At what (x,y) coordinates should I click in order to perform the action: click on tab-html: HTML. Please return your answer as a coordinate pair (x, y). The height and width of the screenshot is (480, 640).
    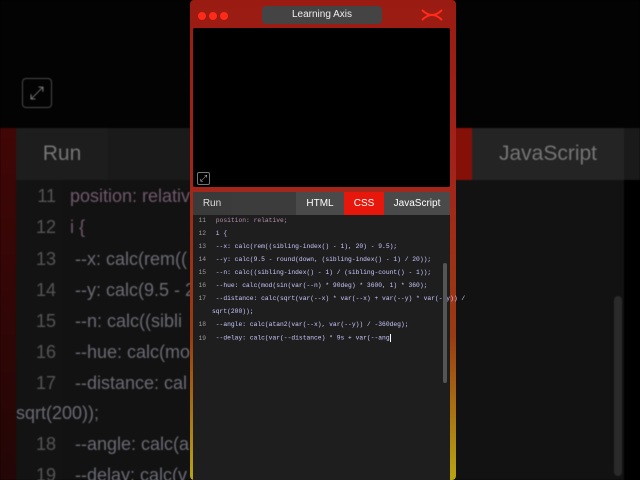
    Looking at the image, I should click on (320, 203).